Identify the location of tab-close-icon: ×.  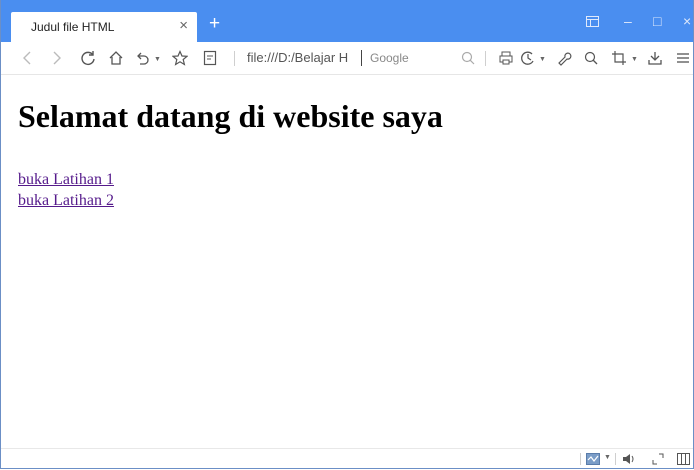
(183, 26).